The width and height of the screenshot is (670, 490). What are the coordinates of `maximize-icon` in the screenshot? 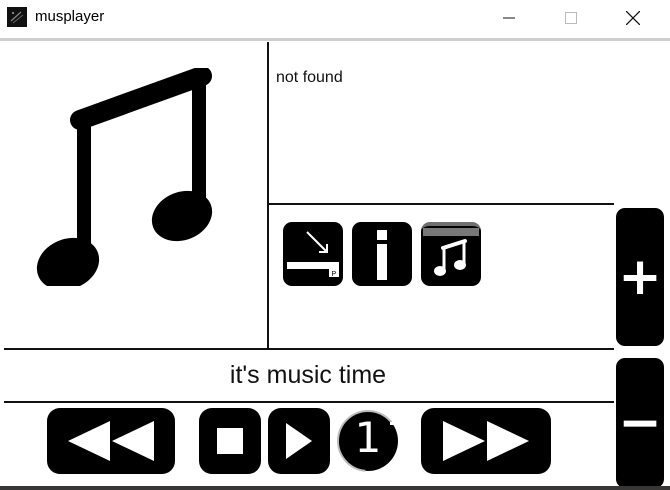 It's located at (571, 18).